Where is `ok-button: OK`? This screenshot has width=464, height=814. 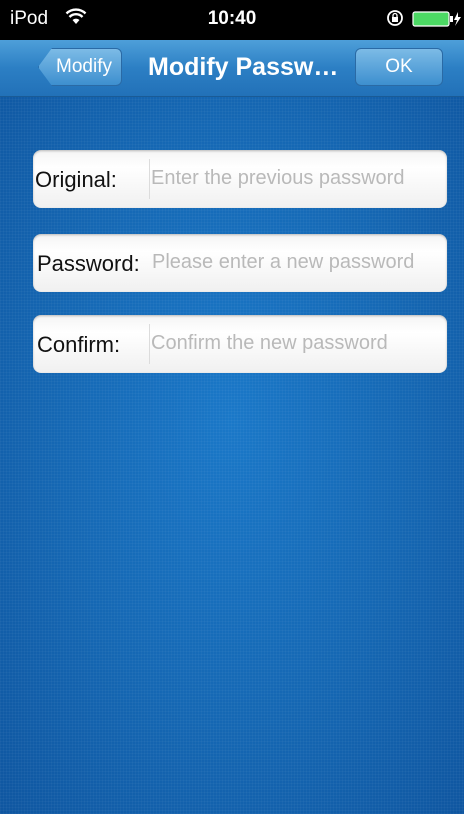
ok-button: OK is located at coordinates (399, 67).